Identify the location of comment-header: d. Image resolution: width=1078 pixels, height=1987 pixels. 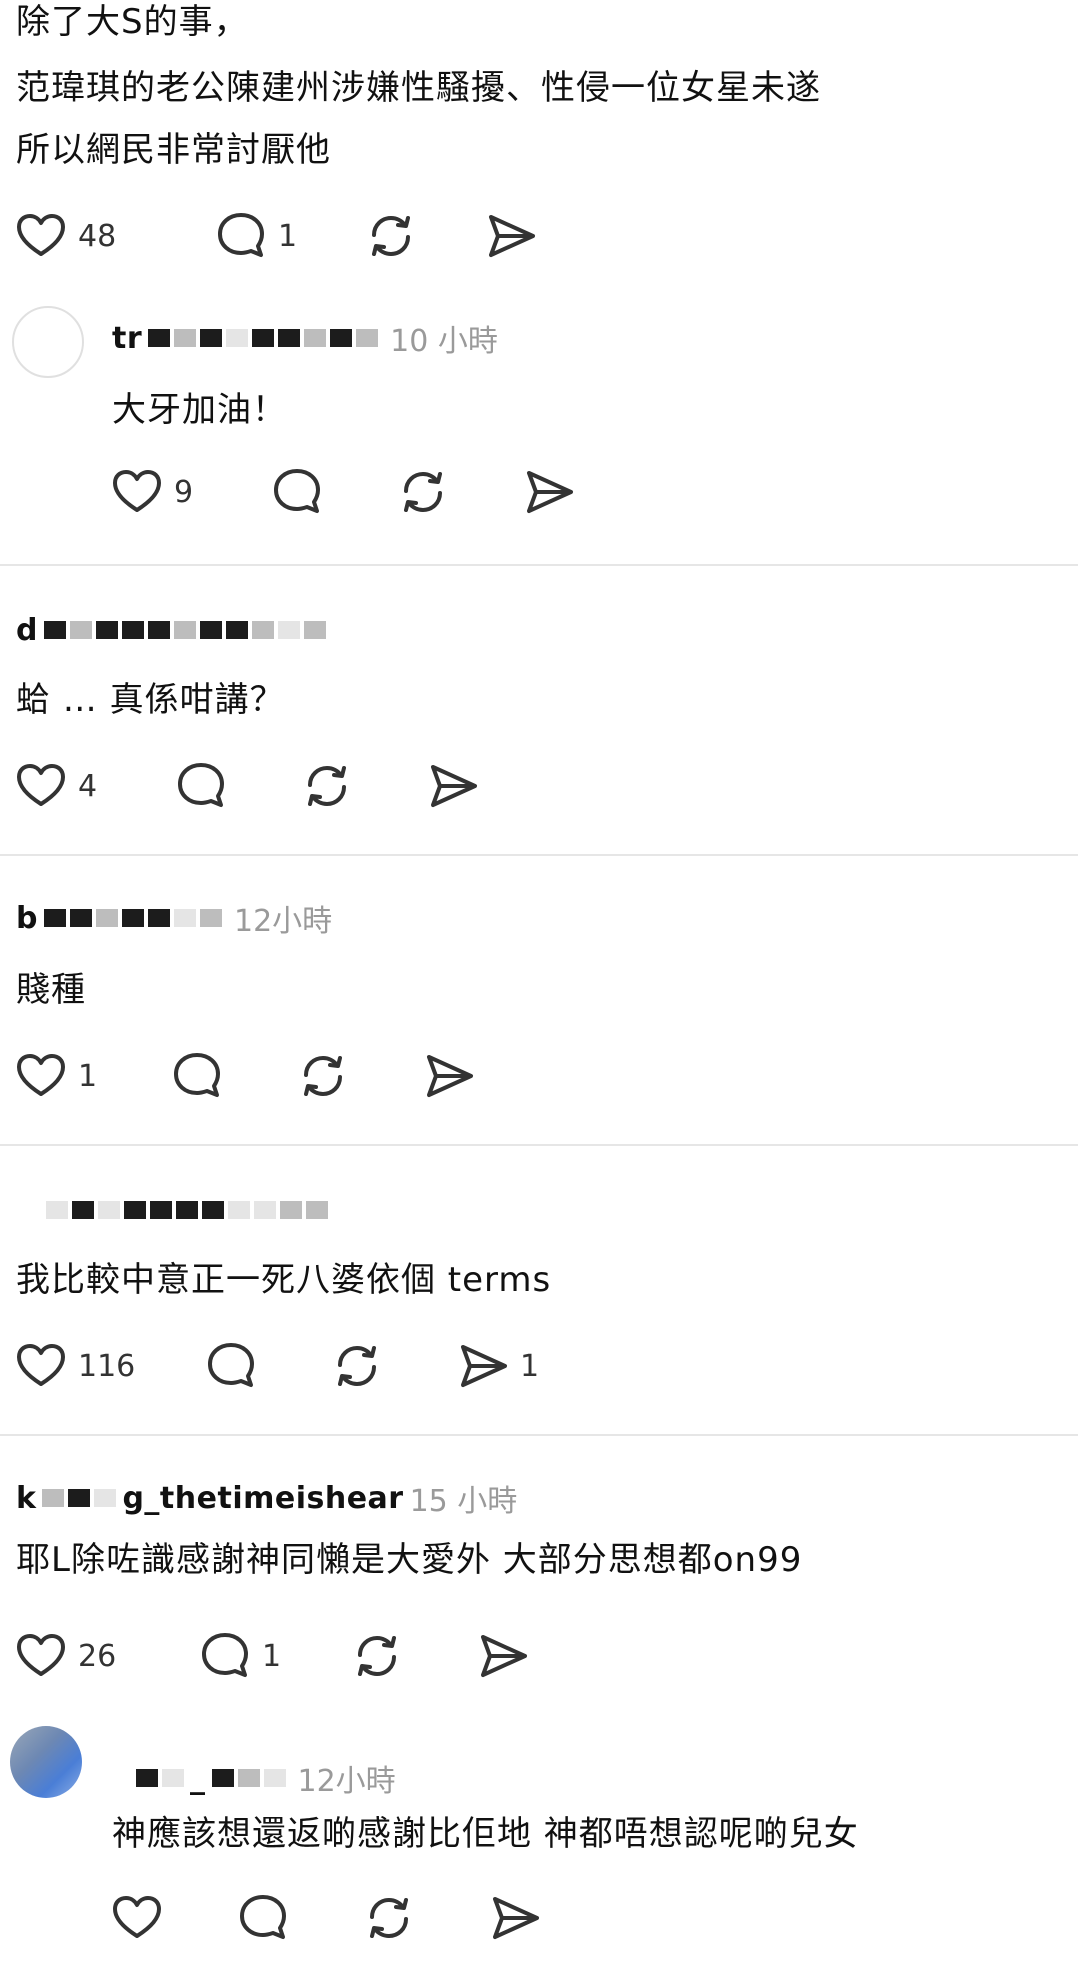
(174, 630).